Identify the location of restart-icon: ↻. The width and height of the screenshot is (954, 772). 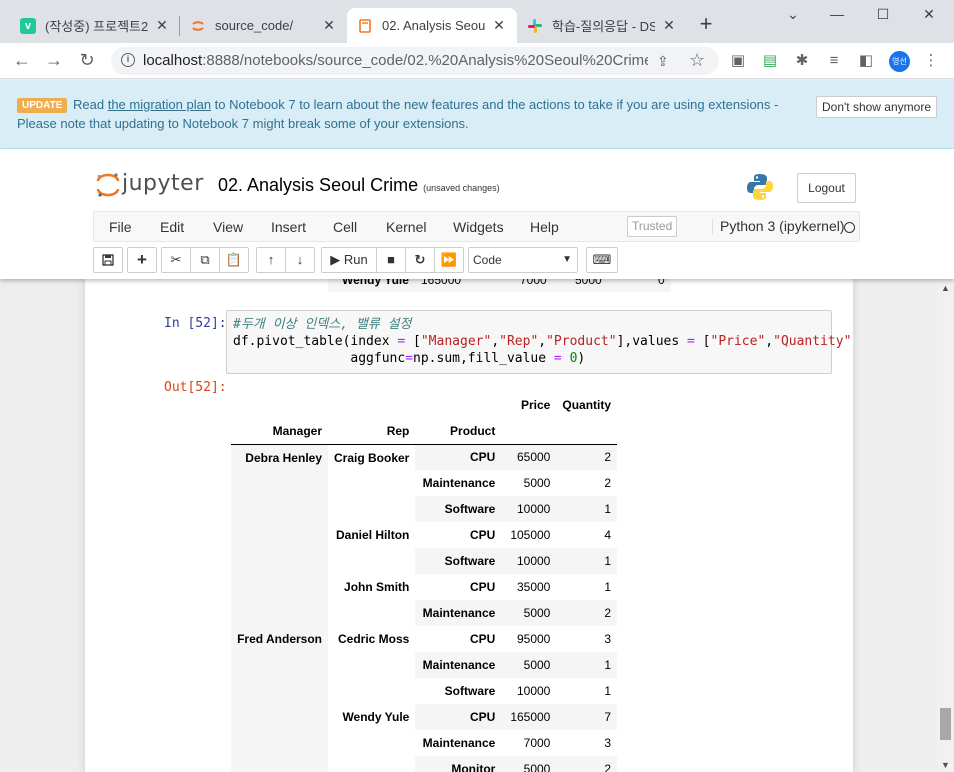
(420, 260).